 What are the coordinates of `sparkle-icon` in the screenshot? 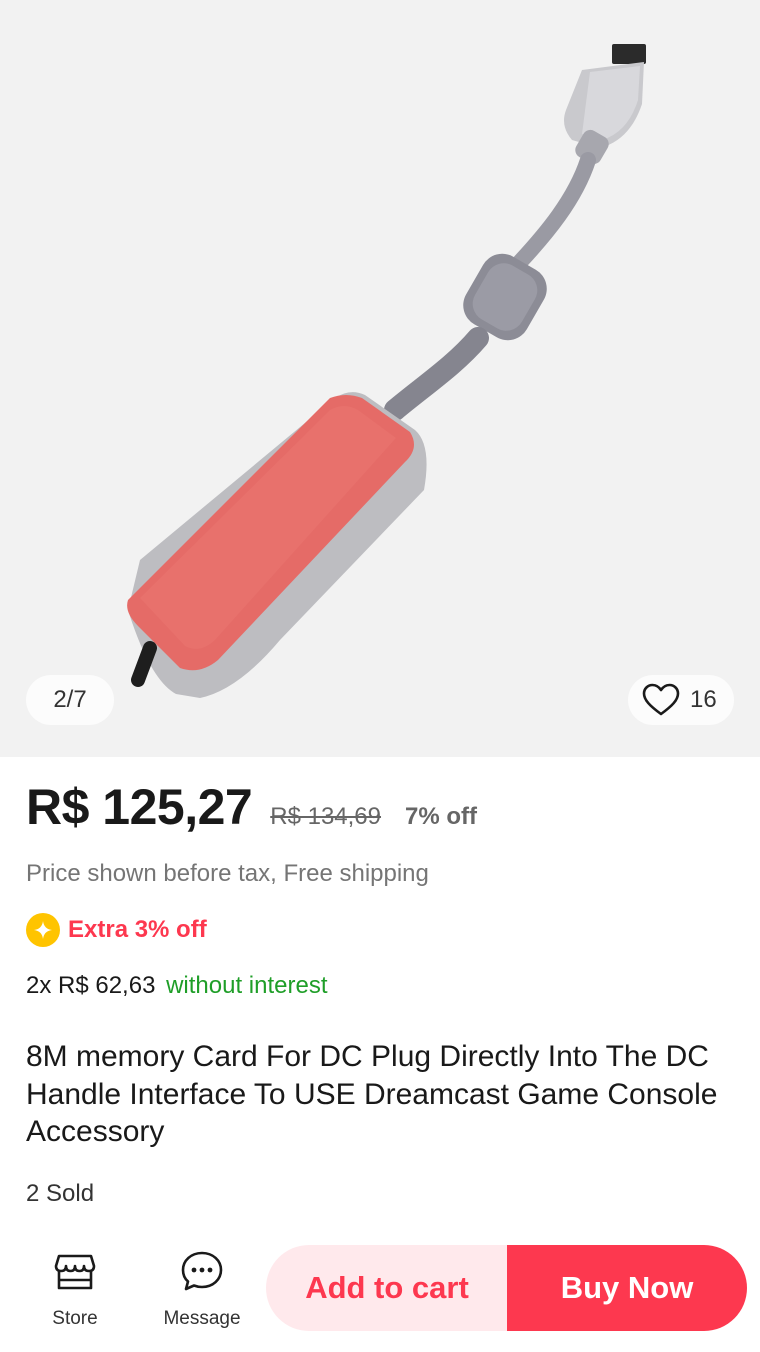 It's located at (43, 930).